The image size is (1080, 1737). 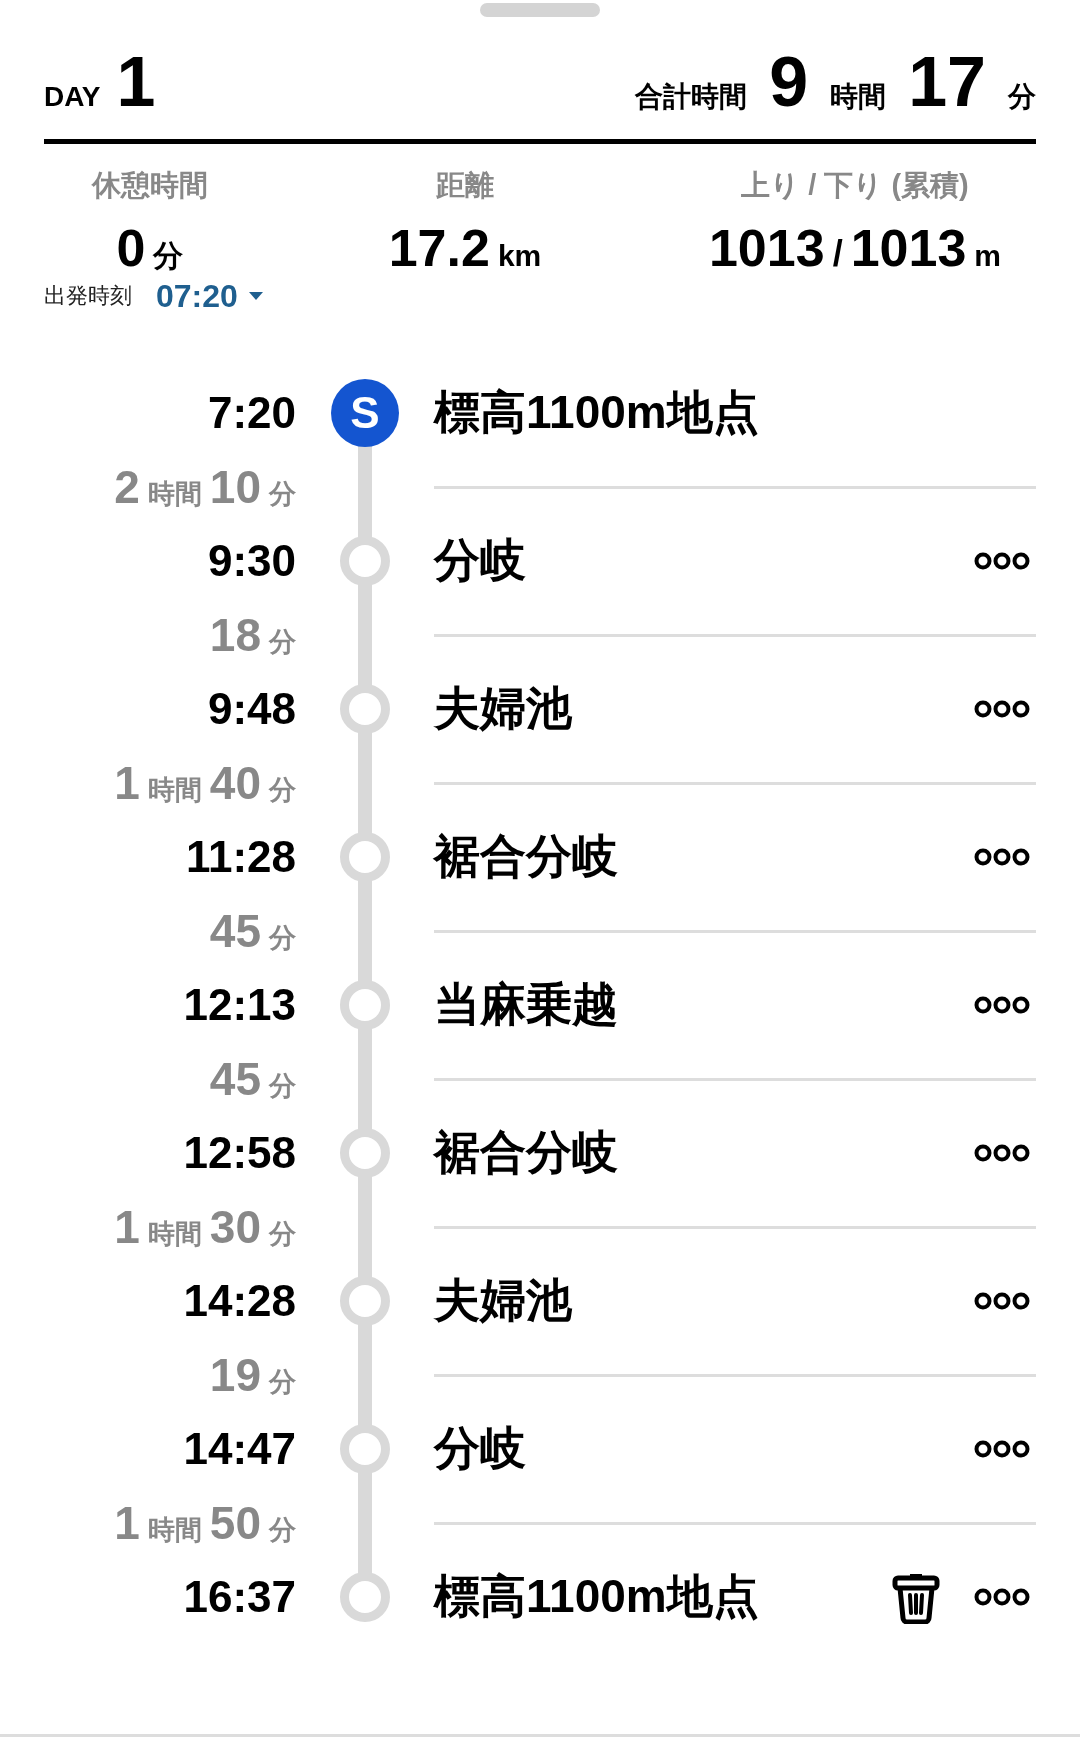 What do you see at coordinates (239, 1301) in the screenshot?
I see `stop-time: 14:28` at bounding box center [239, 1301].